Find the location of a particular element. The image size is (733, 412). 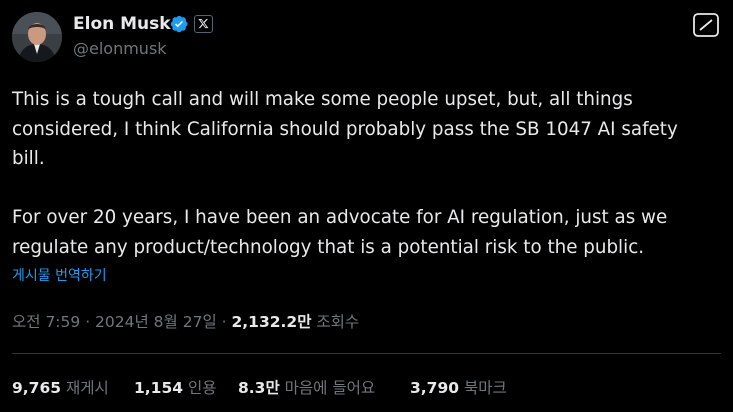

tweet-time: 오전 7:59 is located at coordinates (46, 322).